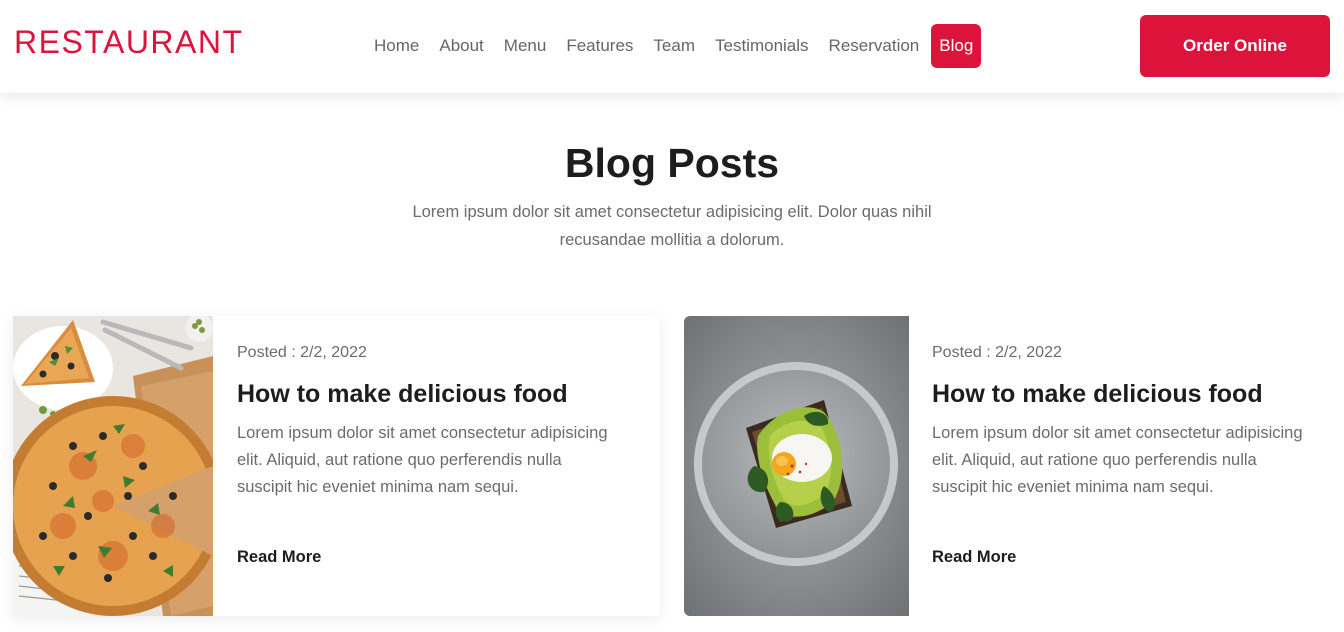 The image size is (1344, 632). Describe the element at coordinates (129, 42) in the screenshot. I see `site-logo: RESTAURANT` at that location.